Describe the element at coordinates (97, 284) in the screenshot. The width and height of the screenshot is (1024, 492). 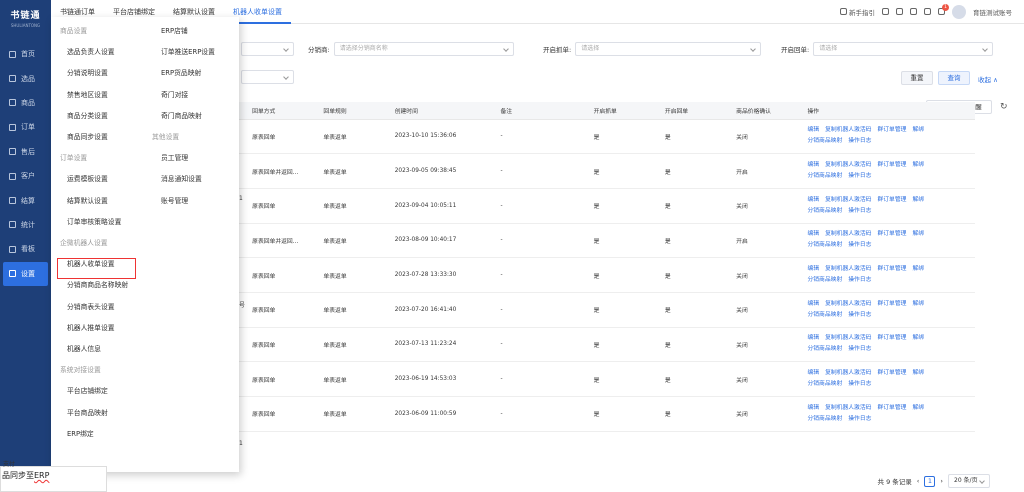
I see `menu-item: 分销商商品名称映射` at that location.